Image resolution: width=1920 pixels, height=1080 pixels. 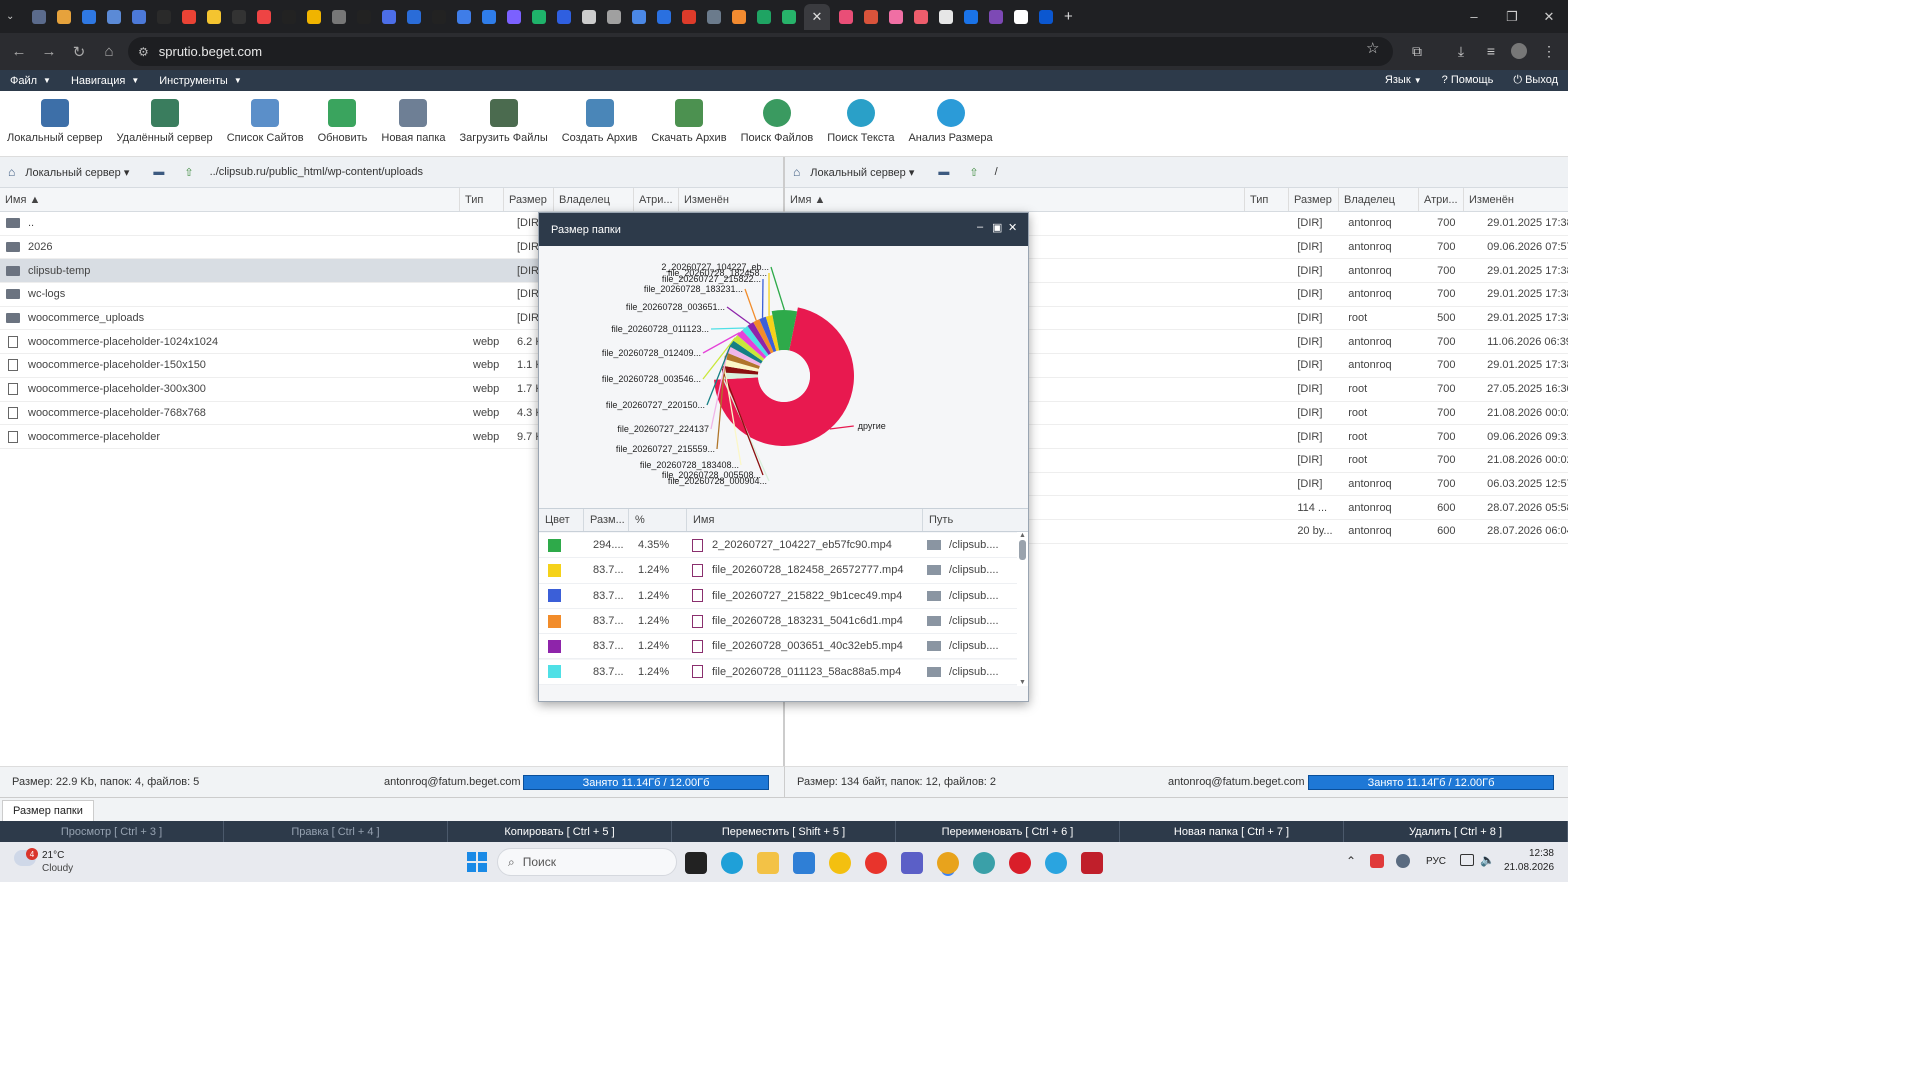 What do you see at coordinates (996, 172) in the screenshot?
I see `right-path: /` at bounding box center [996, 172].